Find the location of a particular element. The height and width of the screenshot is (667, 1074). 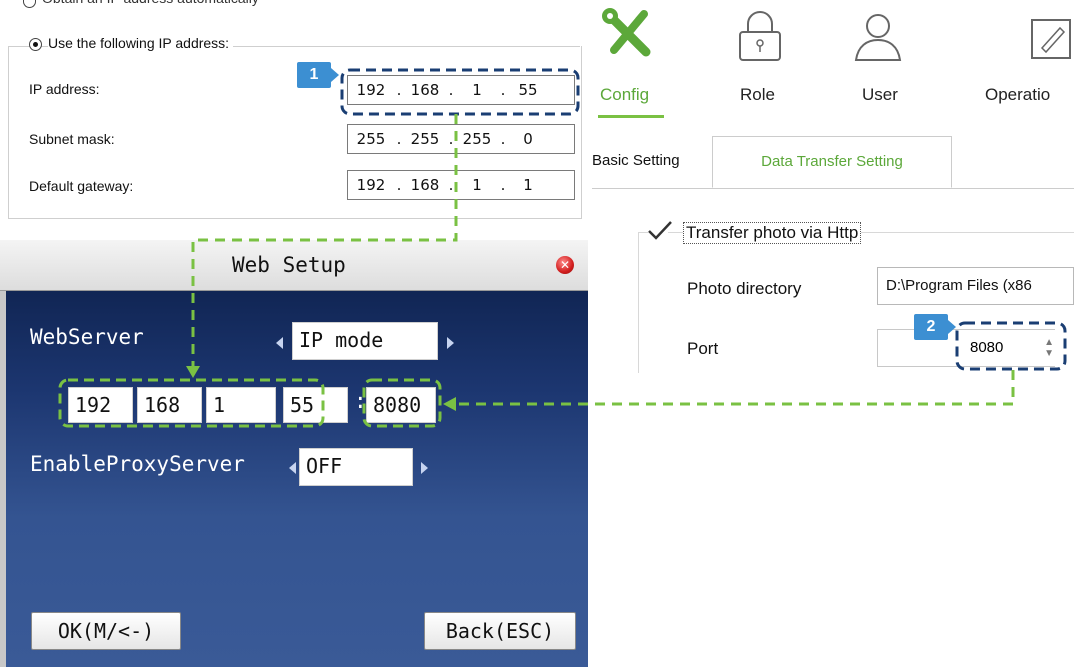

port-highlight-box is located at coordinates (1011, 346).